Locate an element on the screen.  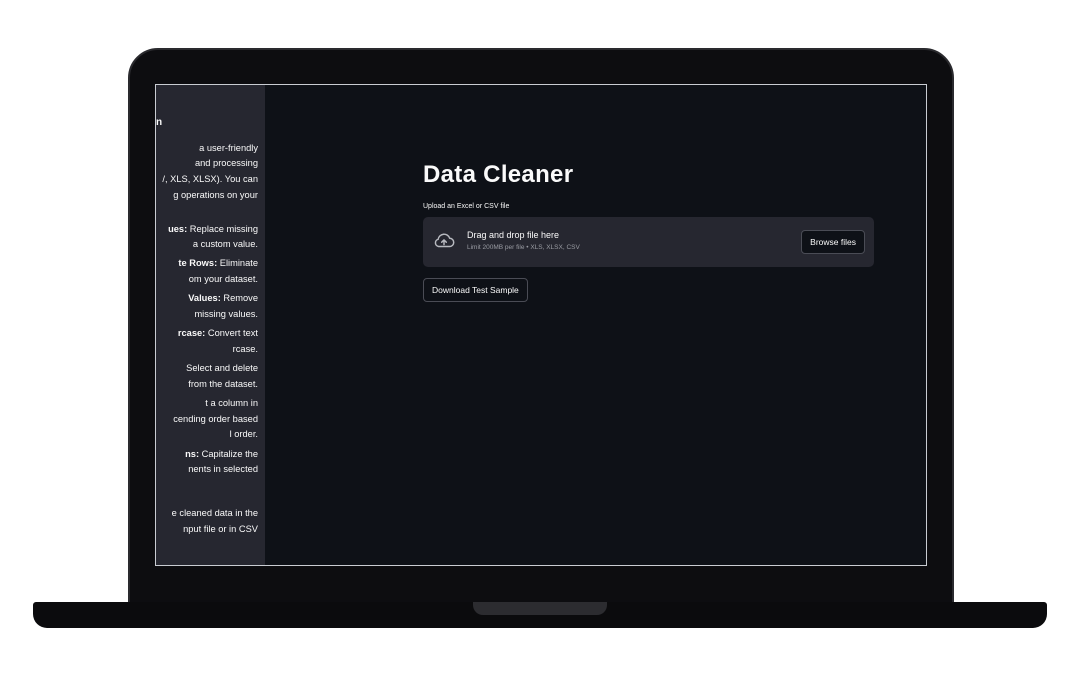
outro-line: nput file or in CSV is located at coordinates (220, 528).